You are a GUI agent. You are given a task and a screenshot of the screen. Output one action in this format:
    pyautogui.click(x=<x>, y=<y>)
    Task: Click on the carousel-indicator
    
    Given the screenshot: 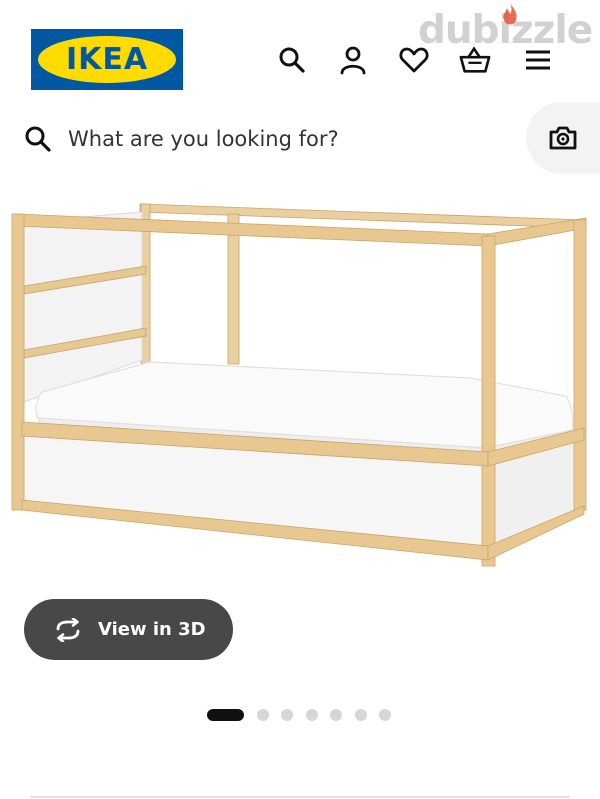 What is the action you would take?
    pyautogui.click(x=305, y=715)
    